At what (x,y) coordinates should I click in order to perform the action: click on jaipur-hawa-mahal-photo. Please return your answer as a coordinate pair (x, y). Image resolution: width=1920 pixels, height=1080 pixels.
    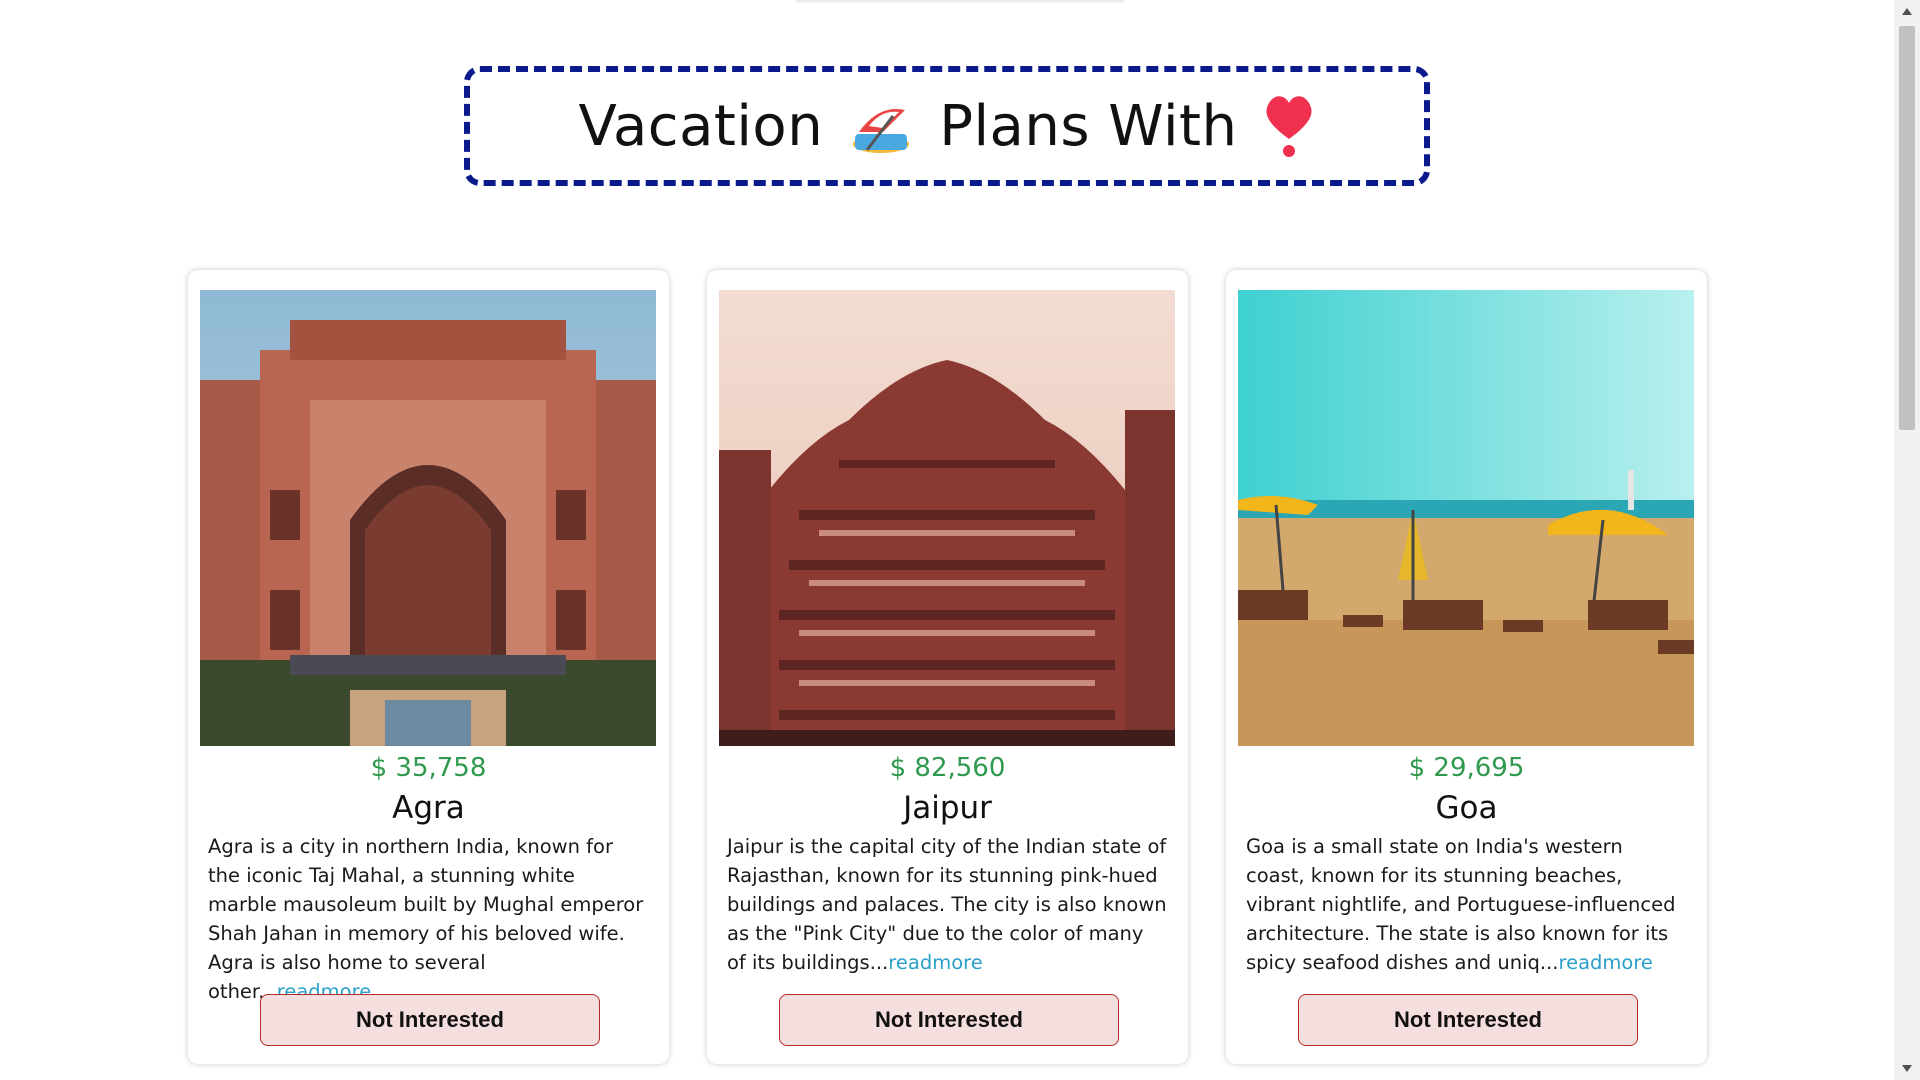
    Looking at the image, I should click on (947, 518).